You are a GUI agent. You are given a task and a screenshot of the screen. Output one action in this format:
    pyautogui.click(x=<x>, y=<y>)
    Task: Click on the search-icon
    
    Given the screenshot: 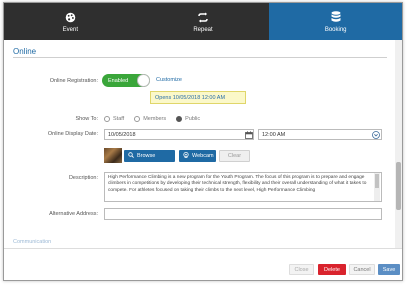 What is the action you would take?
    pyautogui.click(x=131, y=156)
    